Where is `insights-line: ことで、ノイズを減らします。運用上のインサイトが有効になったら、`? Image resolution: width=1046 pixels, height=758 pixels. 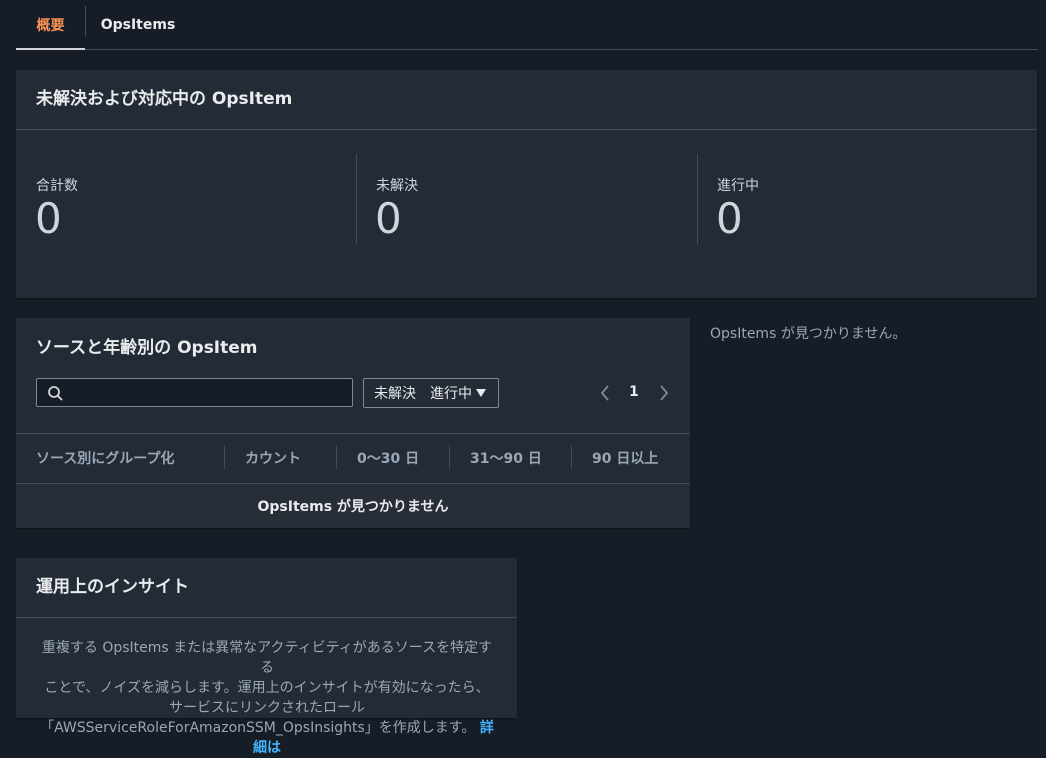
insights-line: ことで、ノイズを減らします。運用上のインサイトが有効になったら、 is located at coordinates (267, 688).